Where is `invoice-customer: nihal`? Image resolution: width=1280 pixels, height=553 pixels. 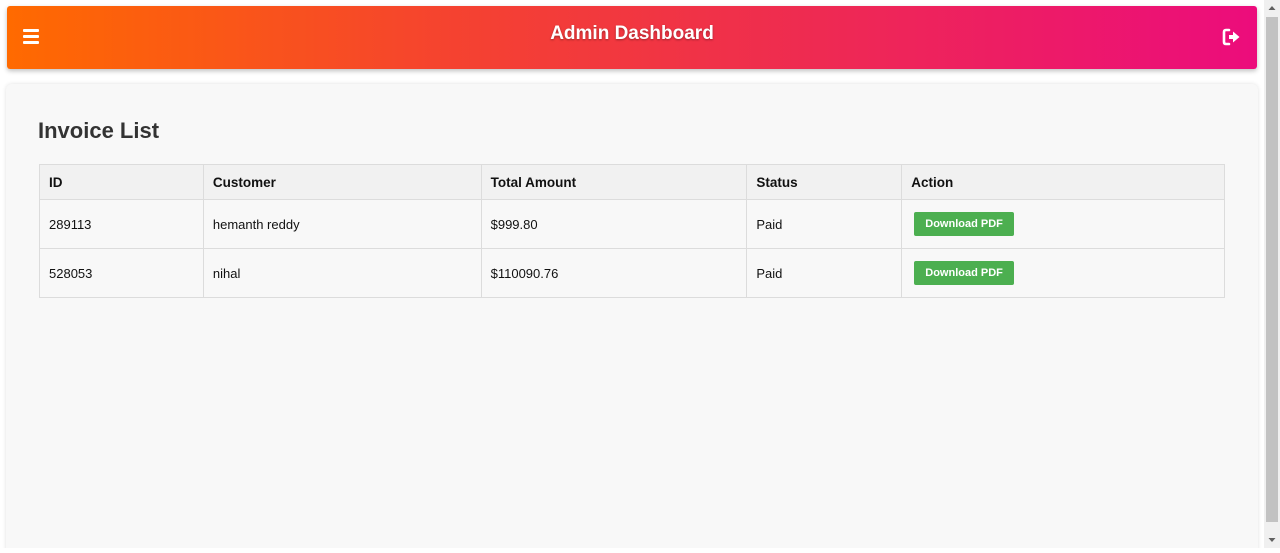 invoice-customer: nihal is located at coordinates (342, 273).